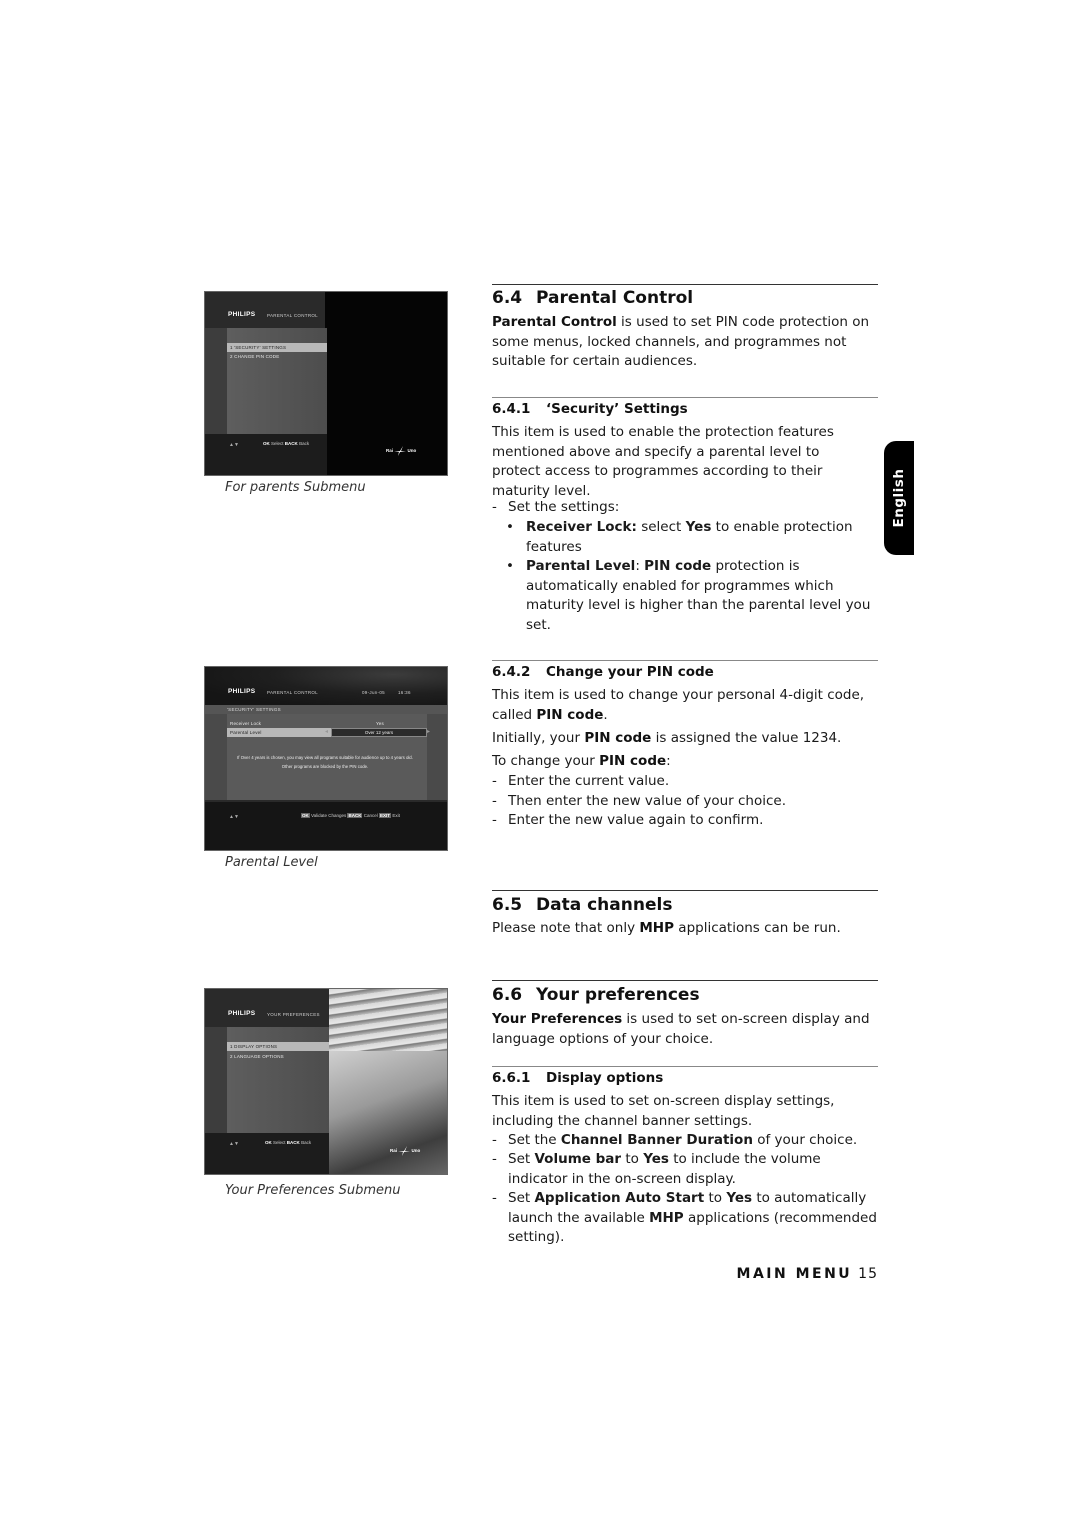 This screenshot has height=1528, width=1080. Describe the element at coordinates (578, 1159) in the screenshot. I see `bold-term: Volume bar` at that location.